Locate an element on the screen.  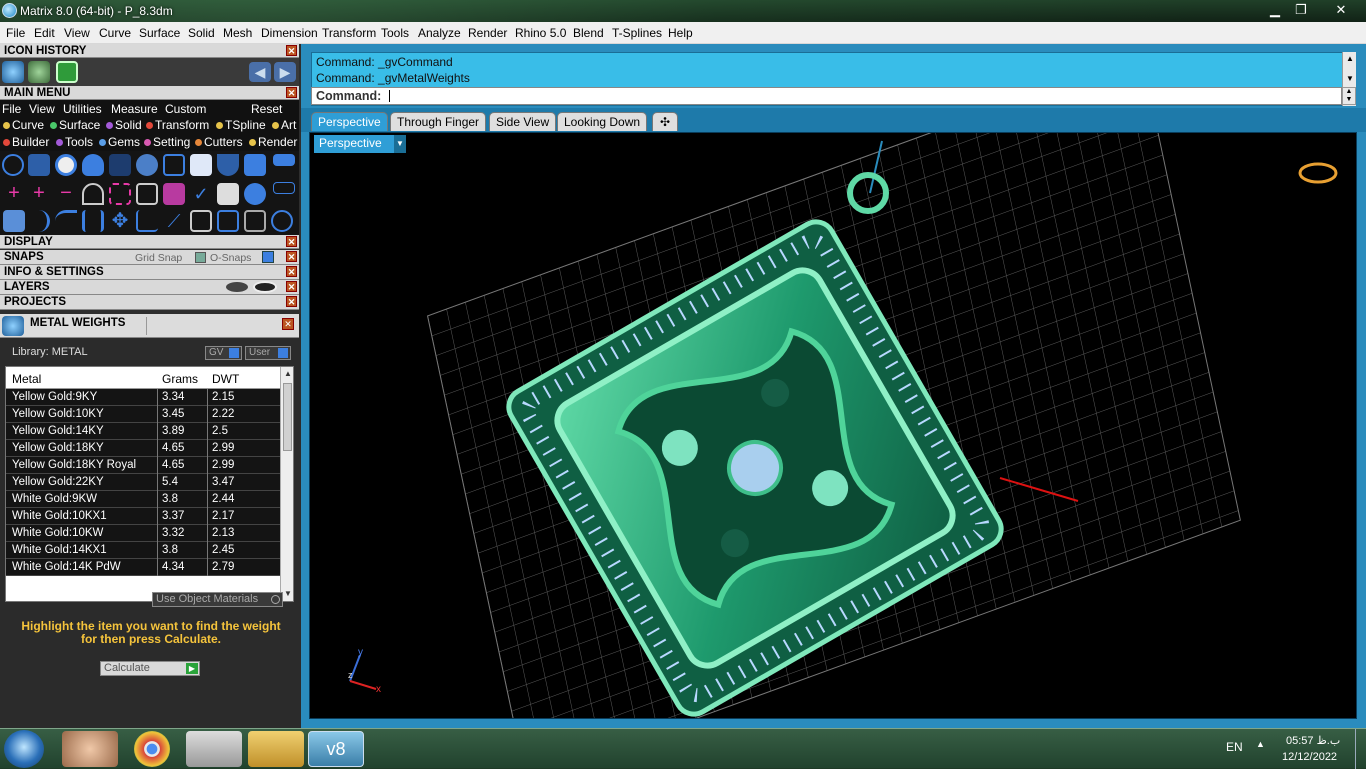
mm-reset: Reset is located at coordinates (266, 109).